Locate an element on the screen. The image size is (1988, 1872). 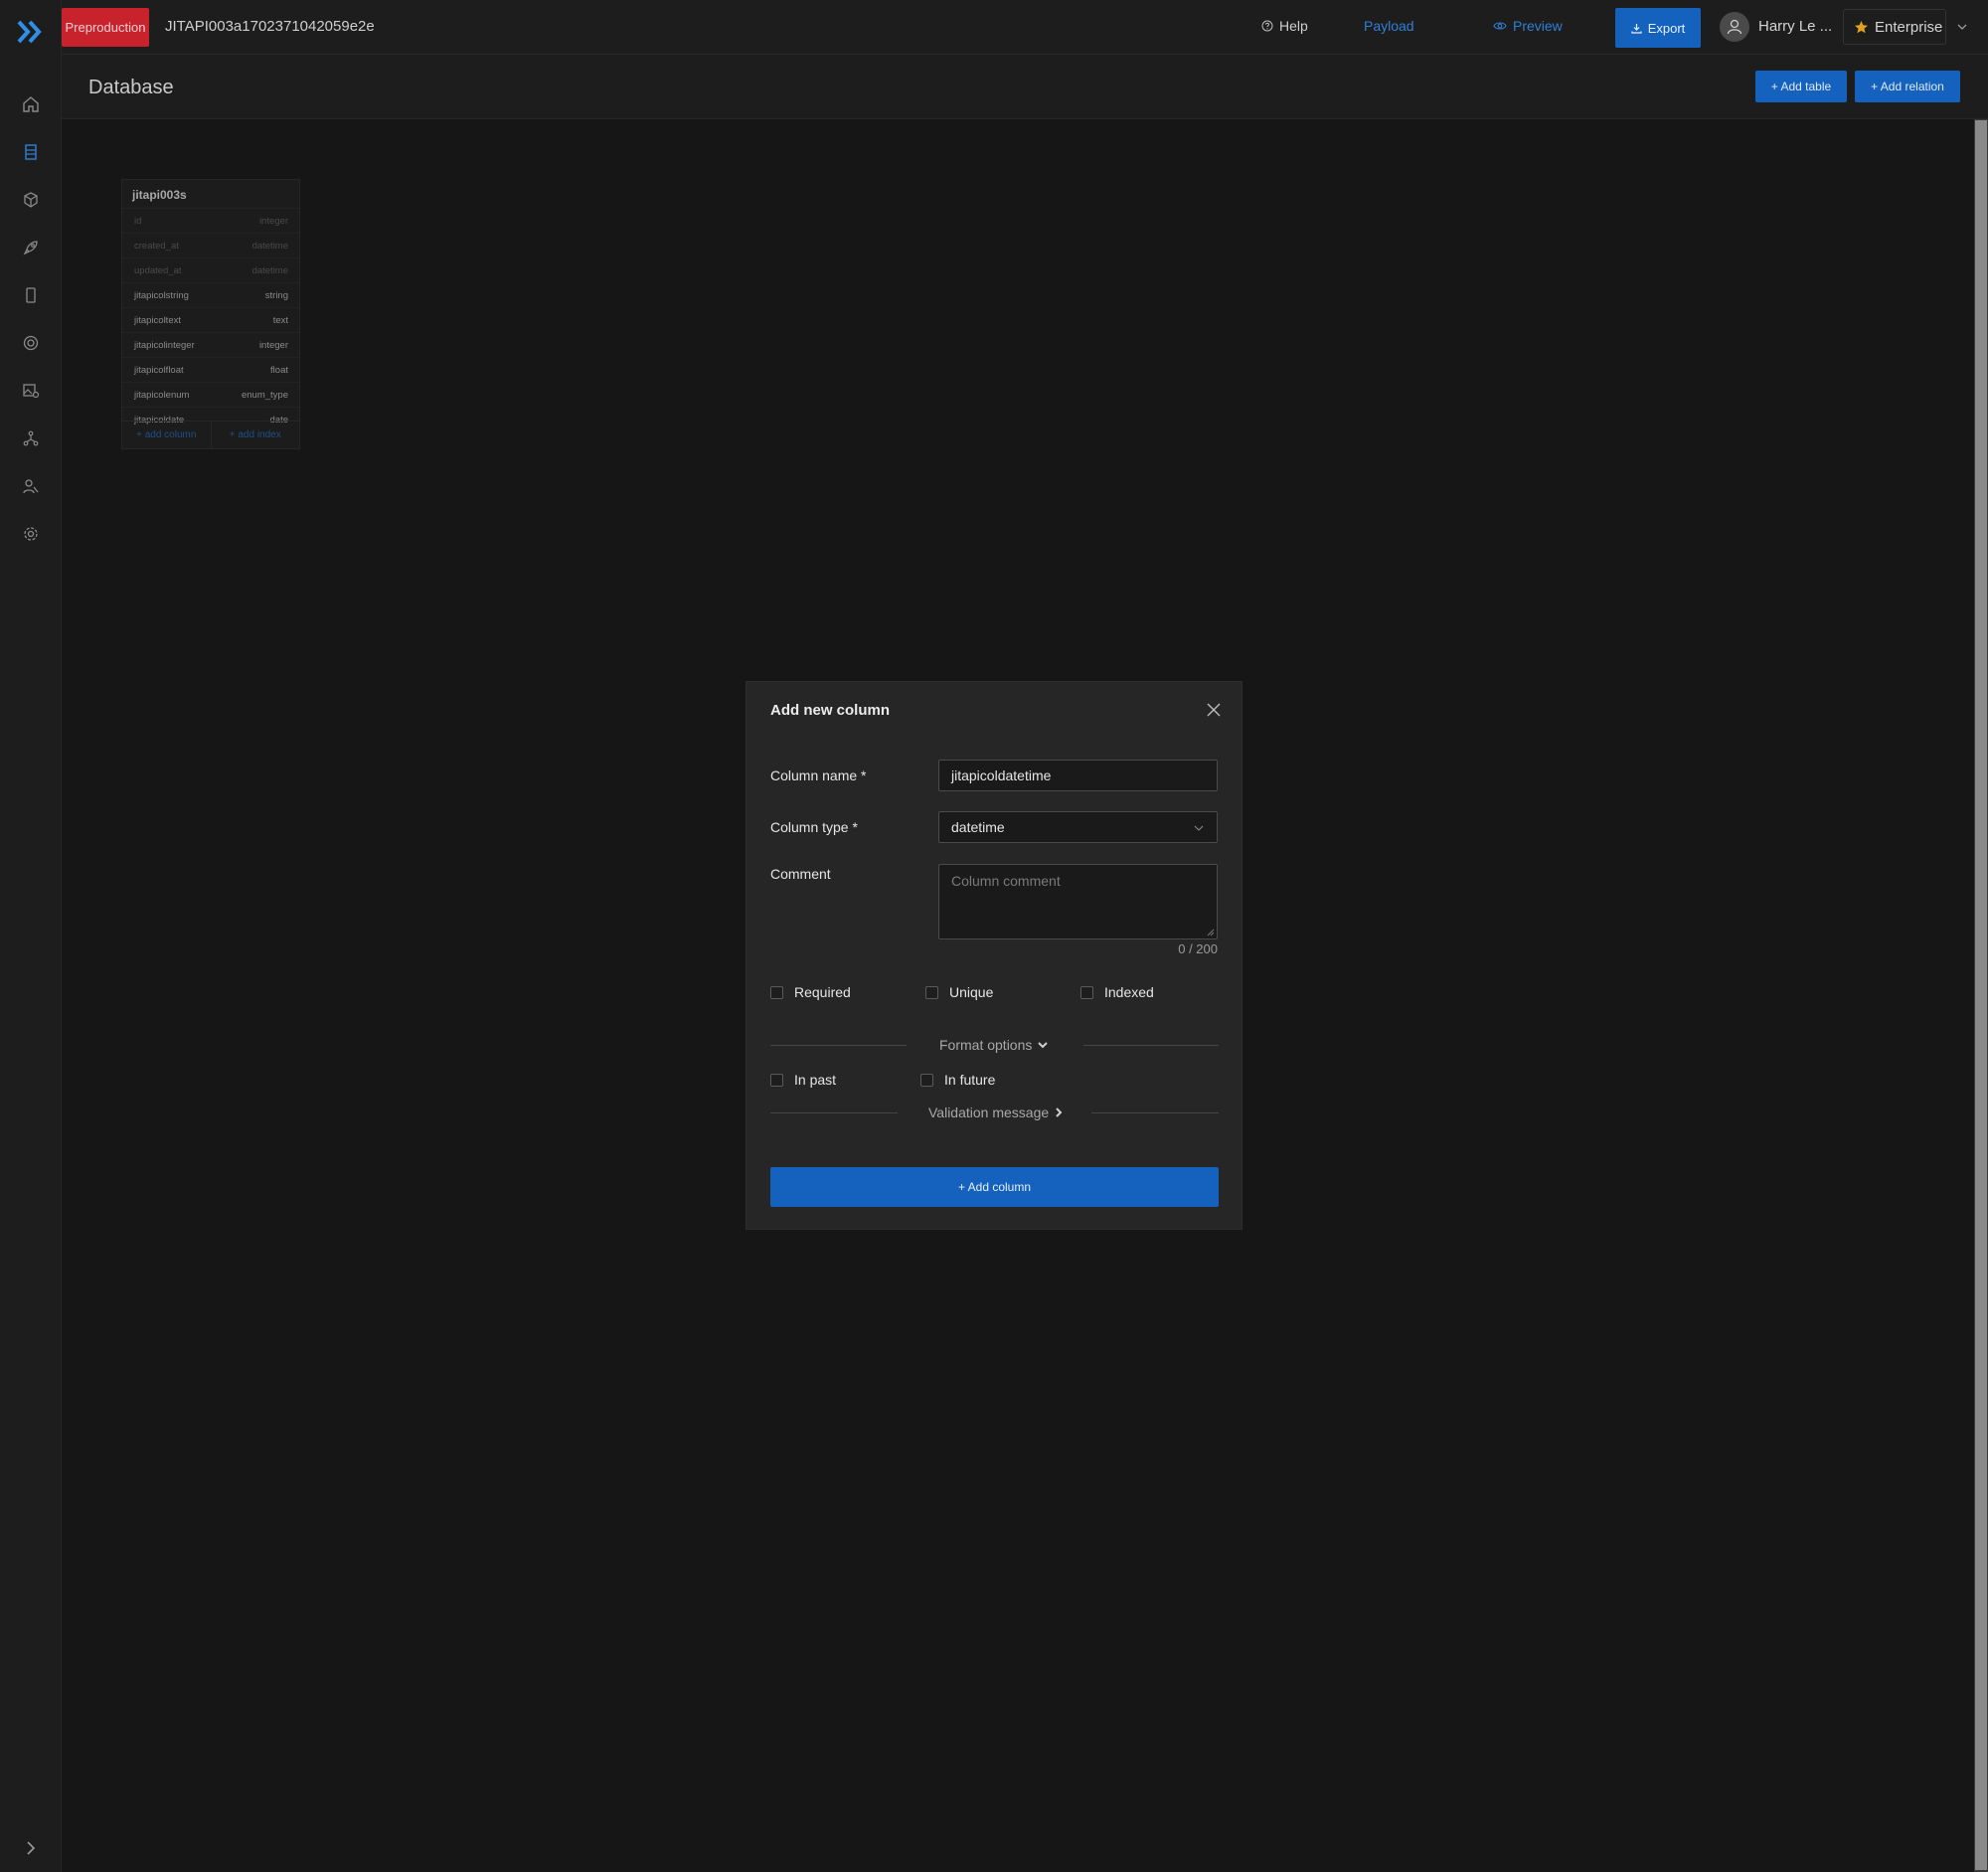
avatar is located at coordinates (1734, 27).